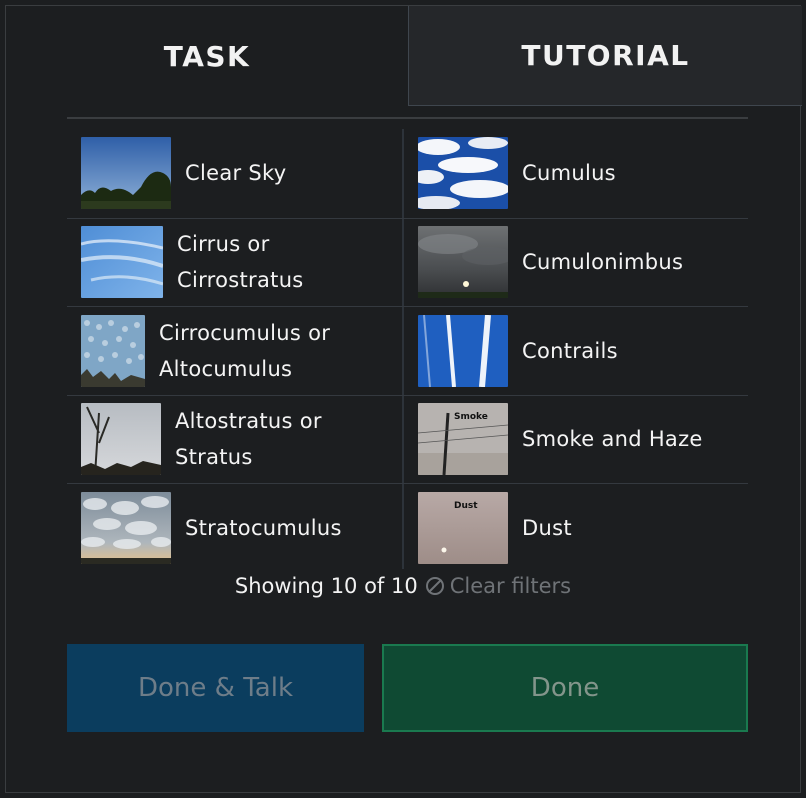 This screenshot has width=806, height=798. What do you see at coordinates (603, 262) in the screenshot?
I see `choice-label: Cumulonimbus` at bounding box center [603, 262].